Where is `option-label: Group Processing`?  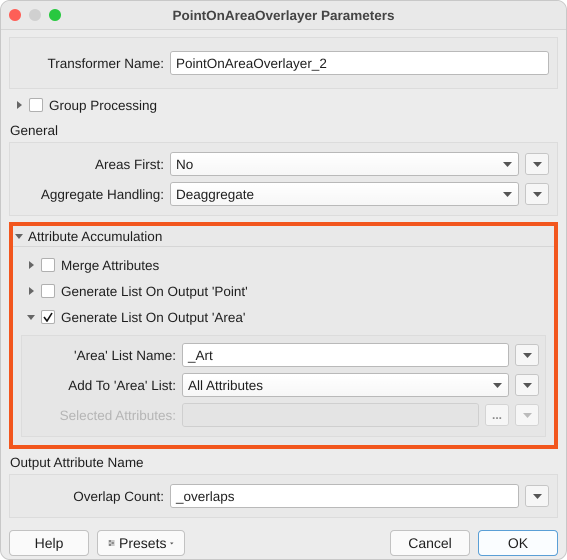 option-label: Group Processing is located at coordinates (103, 105).